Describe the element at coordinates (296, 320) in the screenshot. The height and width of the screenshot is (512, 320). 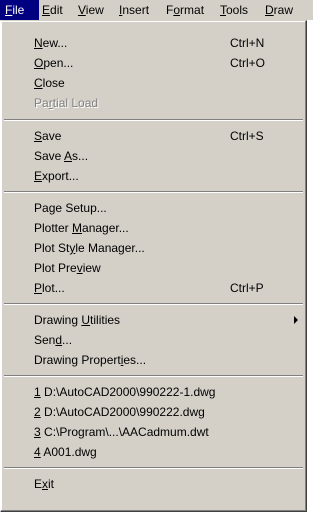
I see `submenu-arrow-icon` at that location.